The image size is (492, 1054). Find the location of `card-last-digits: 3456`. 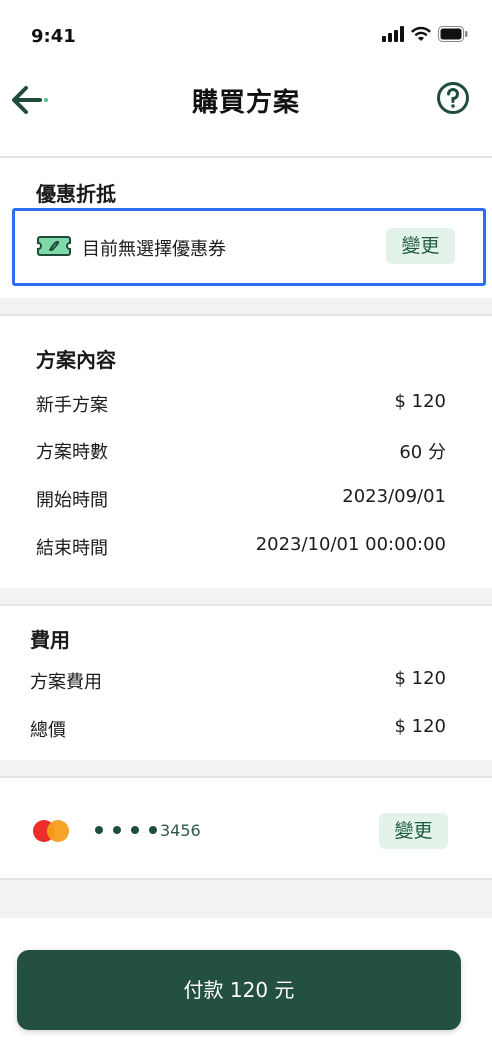

card-last-digits: 3456 is located at coordinates (180, 830).